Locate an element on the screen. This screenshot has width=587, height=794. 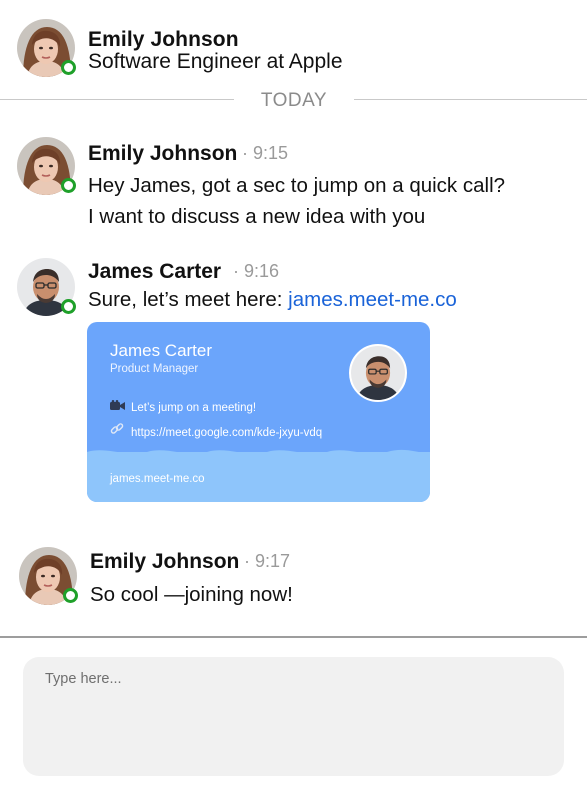
message-text-prefix: Sure, let’s meet here: is located at coordinates (188, 299).